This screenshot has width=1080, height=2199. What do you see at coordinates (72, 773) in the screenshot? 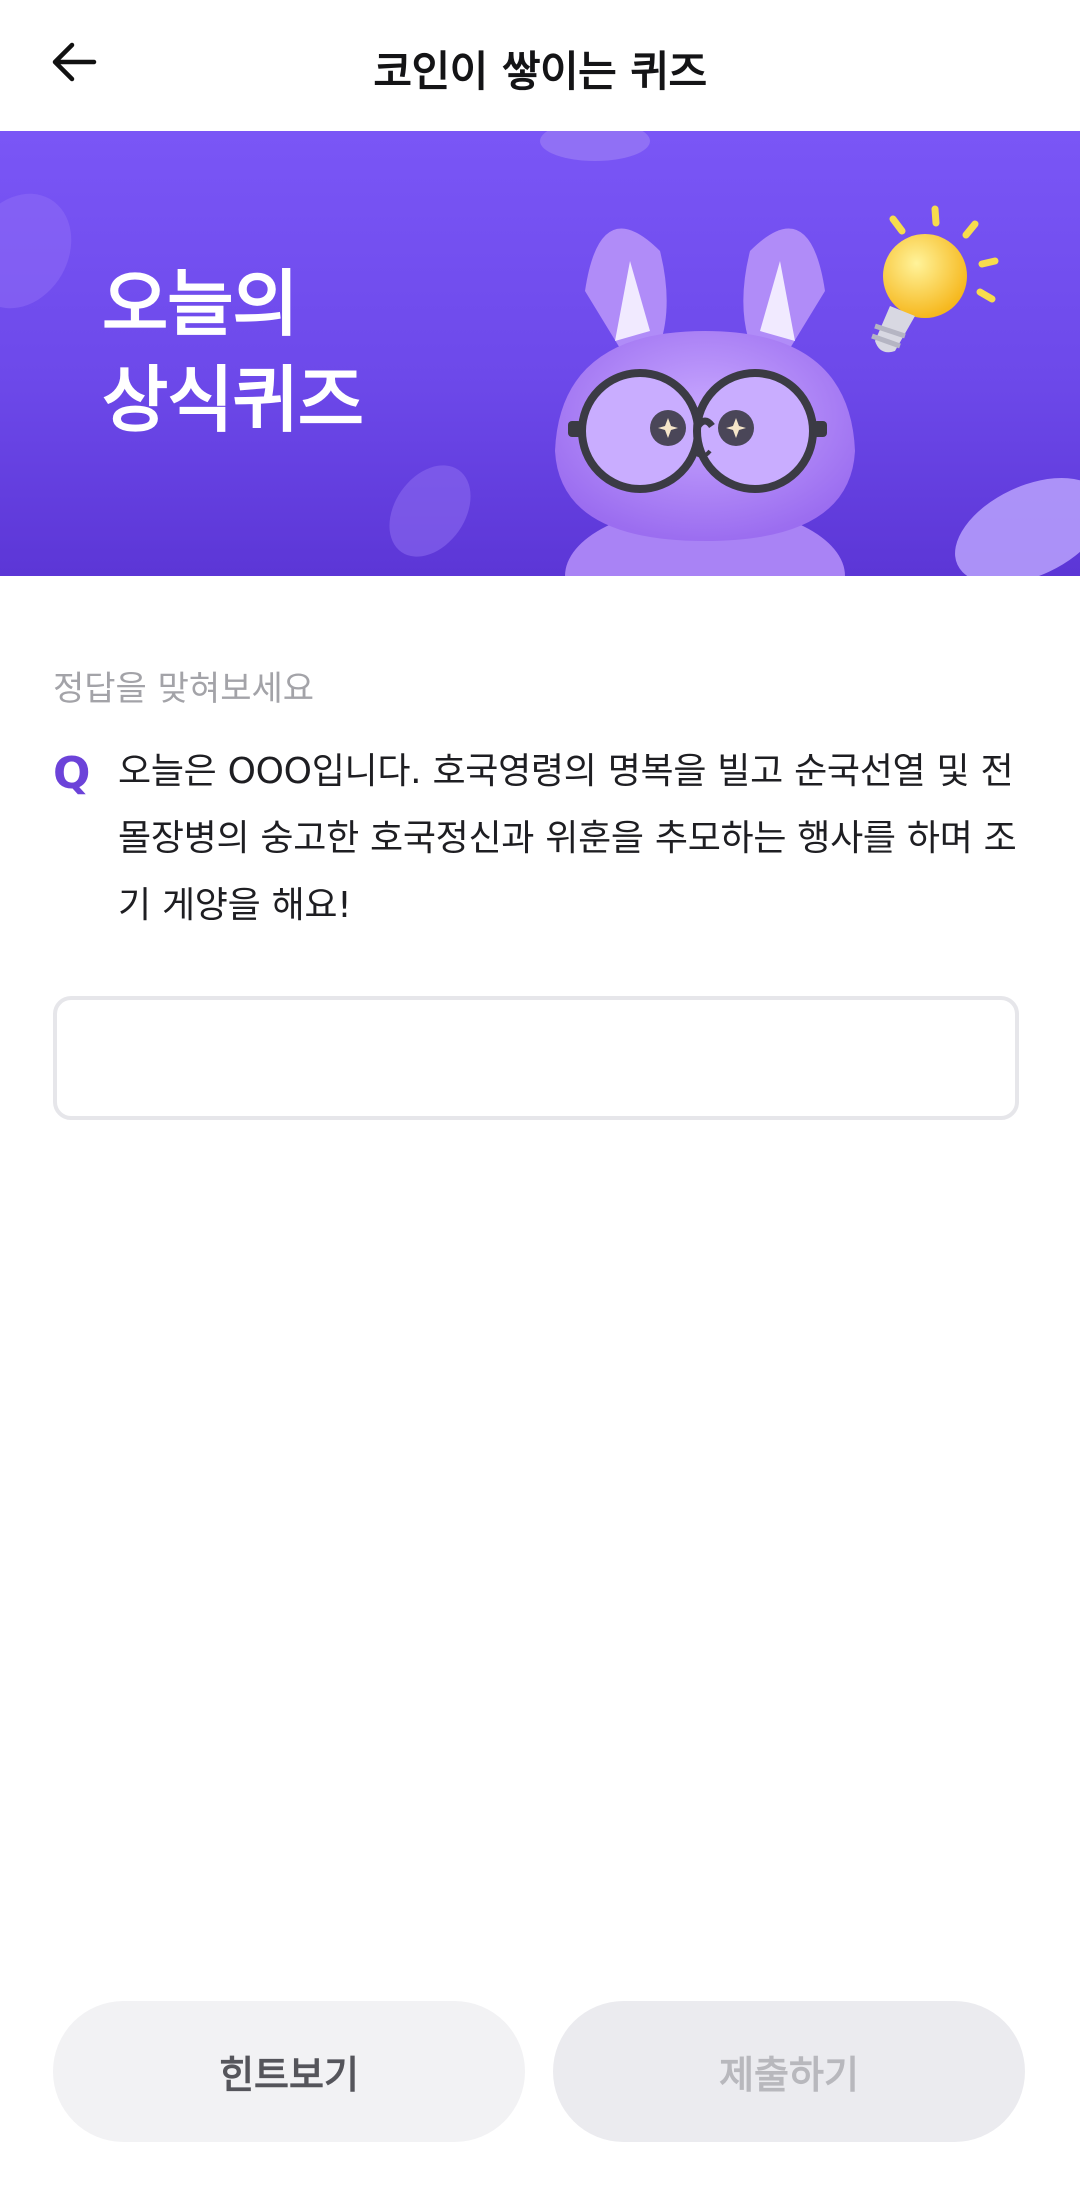
I see `question-marker: Q` at bounding box center [72, 773].